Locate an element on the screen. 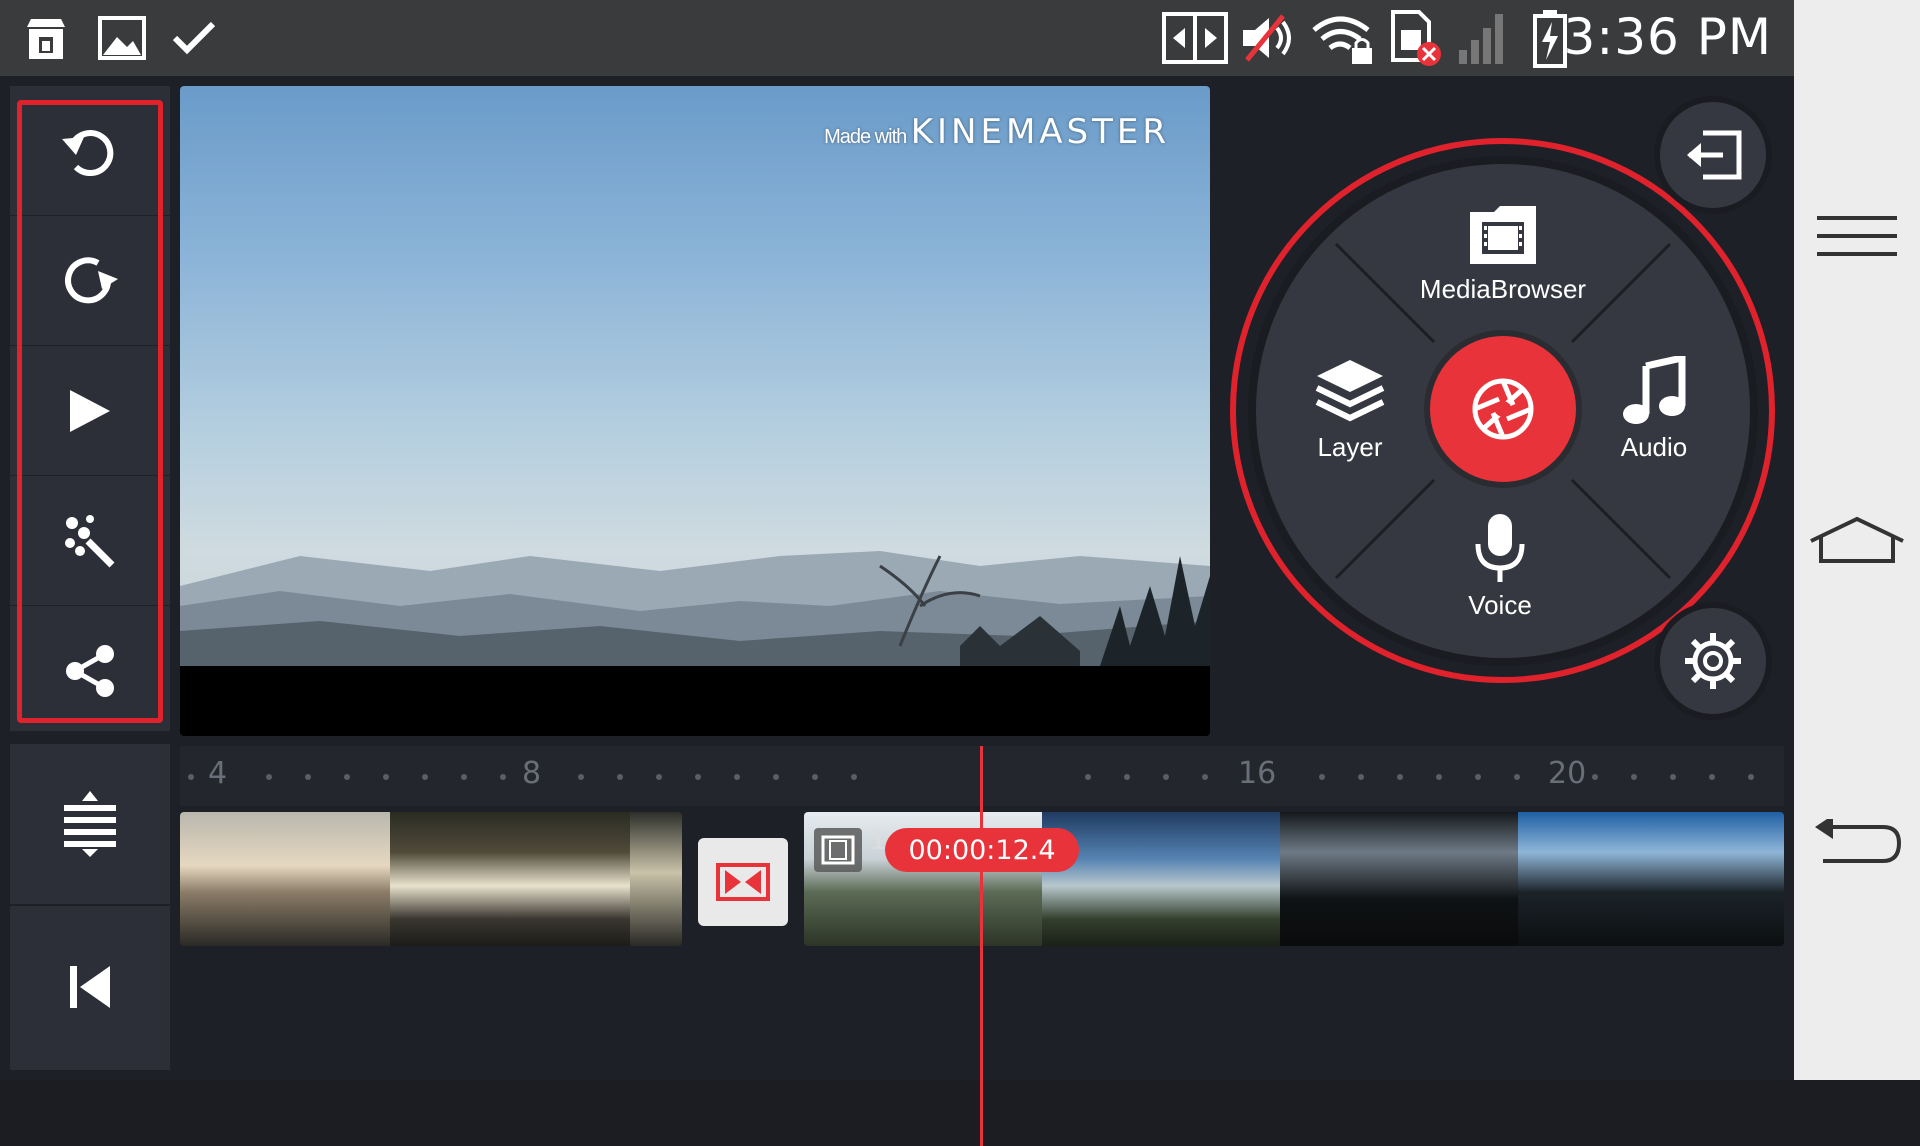 Image resolution: width=1920 pixels, height=1146 pixels. video-clip is located at coordinates (431, 879).